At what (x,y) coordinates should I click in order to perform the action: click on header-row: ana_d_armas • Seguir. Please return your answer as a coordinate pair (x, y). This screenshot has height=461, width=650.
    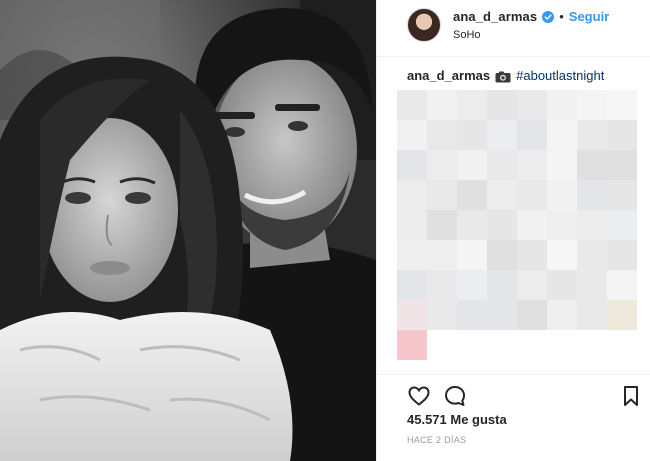
    Looking at the image, I should click on (531, 16).